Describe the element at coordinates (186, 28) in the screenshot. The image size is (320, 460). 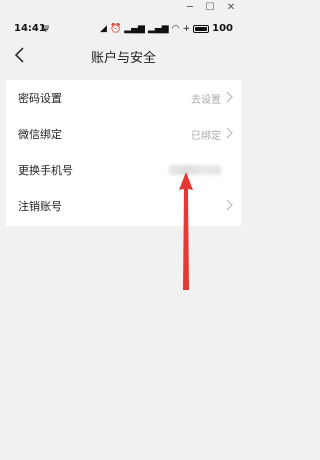
I see `charging-icon: +` at that location.